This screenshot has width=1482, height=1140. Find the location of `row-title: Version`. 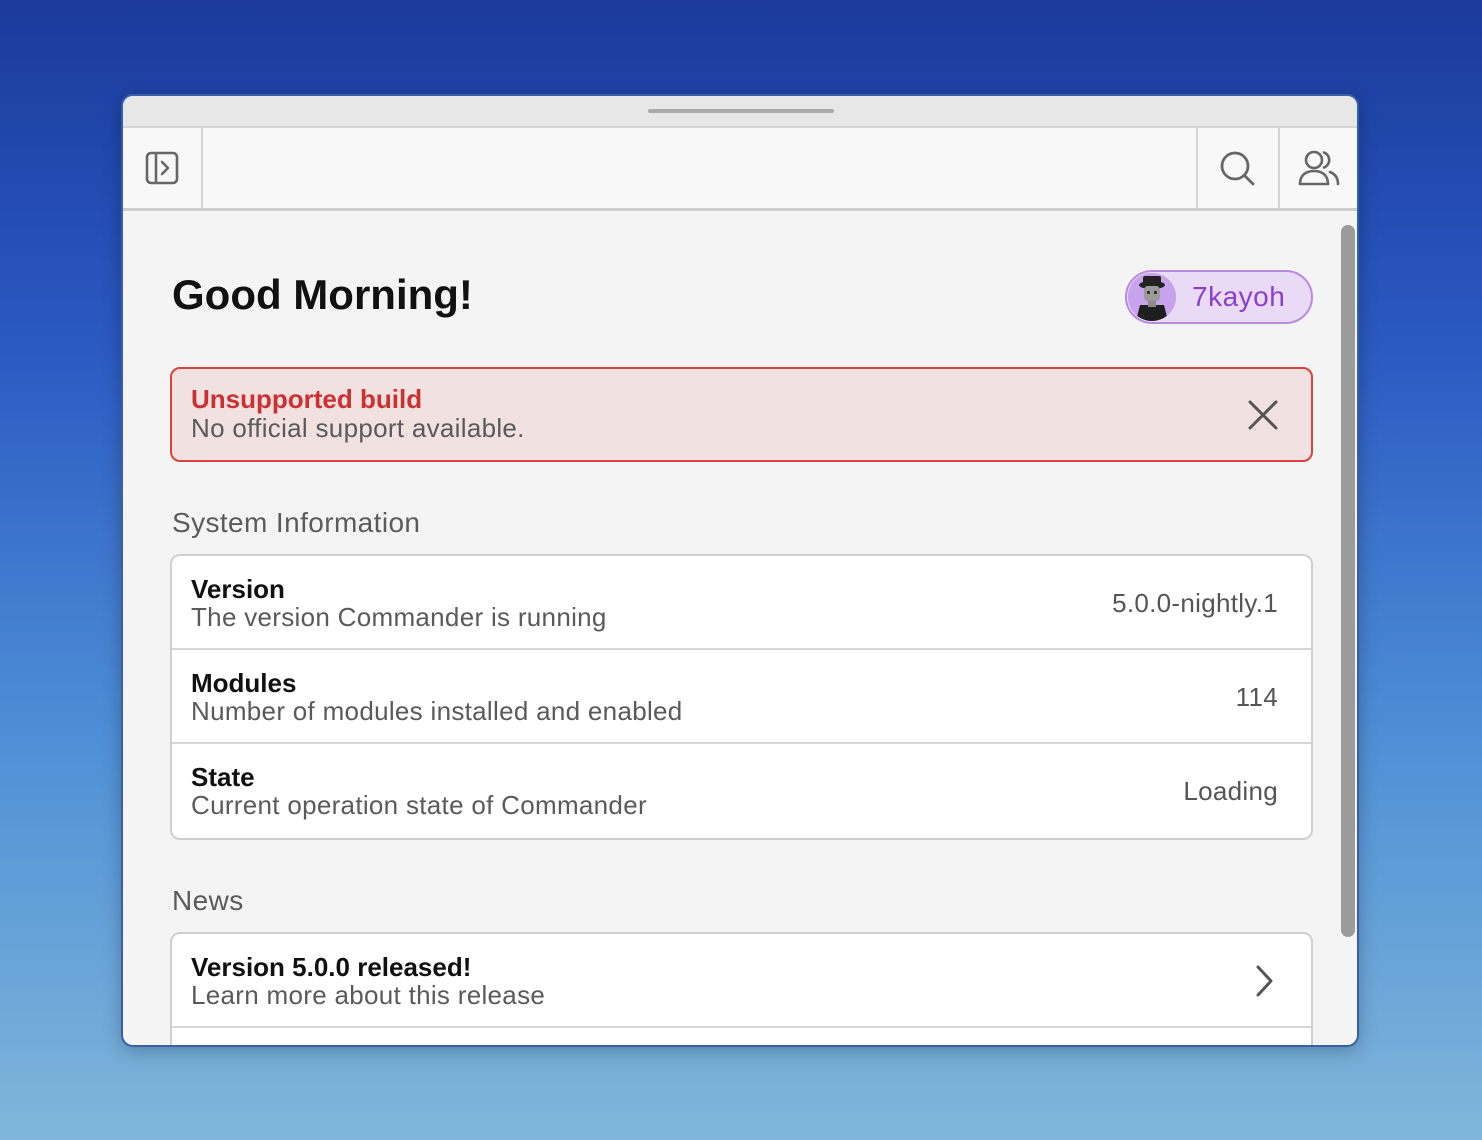

row-title: Version is located at coordinates (238, 589).